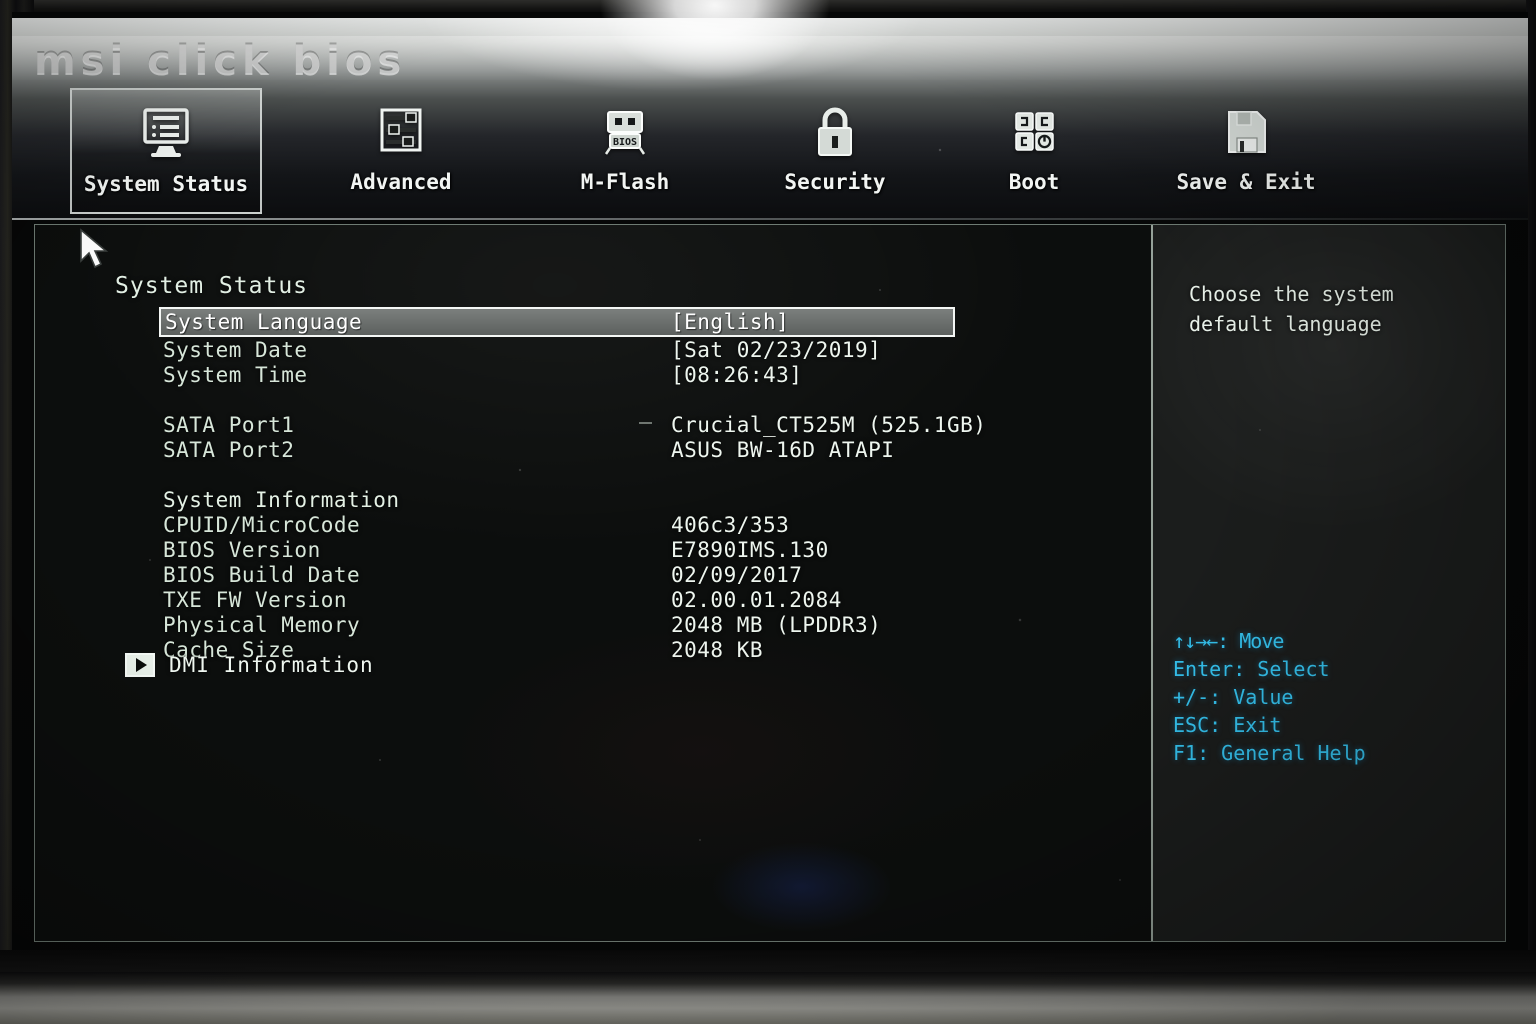  I want to click on floppy-disk-icon, so click(1246, 133).